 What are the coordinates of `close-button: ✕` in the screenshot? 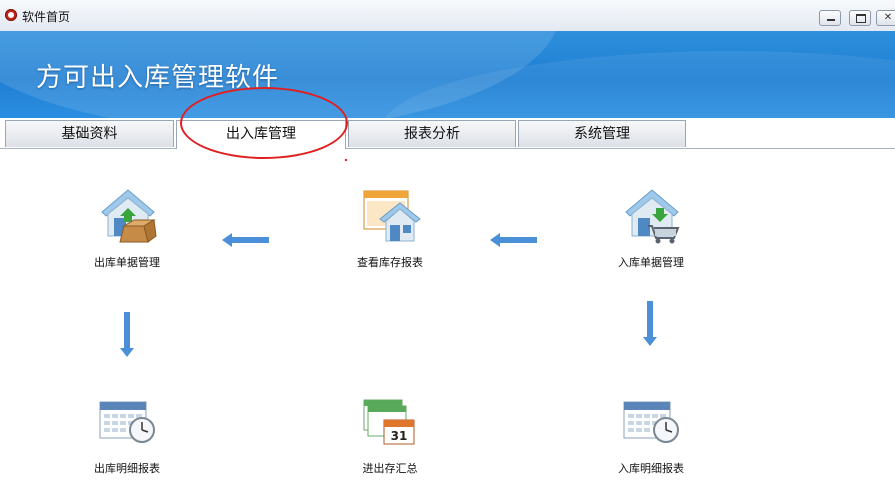 It's located at (885, 18).